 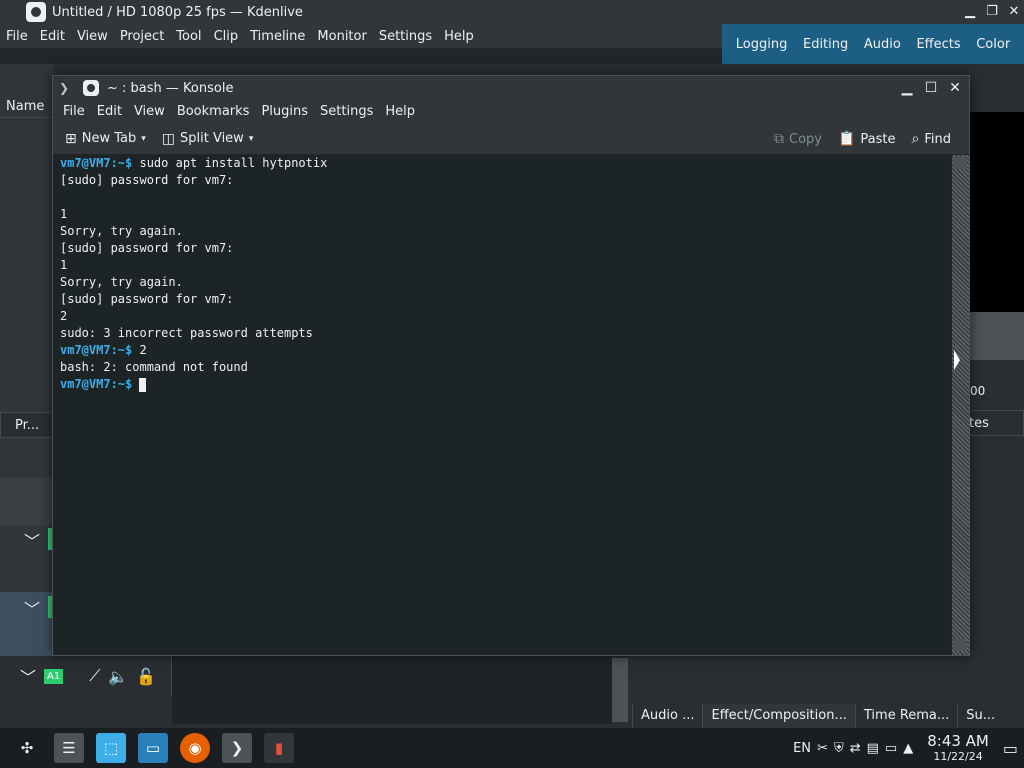 I want to click on app-launcher-icon: ✣, so click(x=27, y=748).